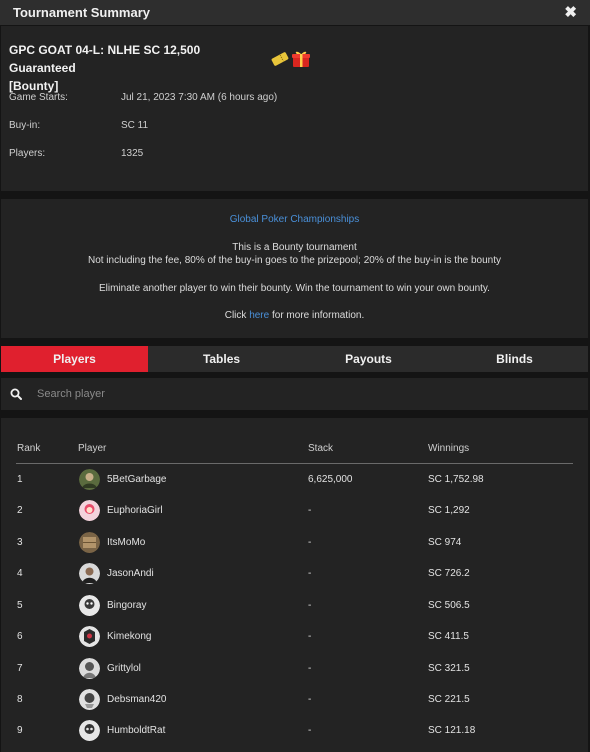 This screenshot has height=752, width=590. Describe the element at coordinates (129, 636) in the screenshot. I see `player-name: Kimekong` at that location.